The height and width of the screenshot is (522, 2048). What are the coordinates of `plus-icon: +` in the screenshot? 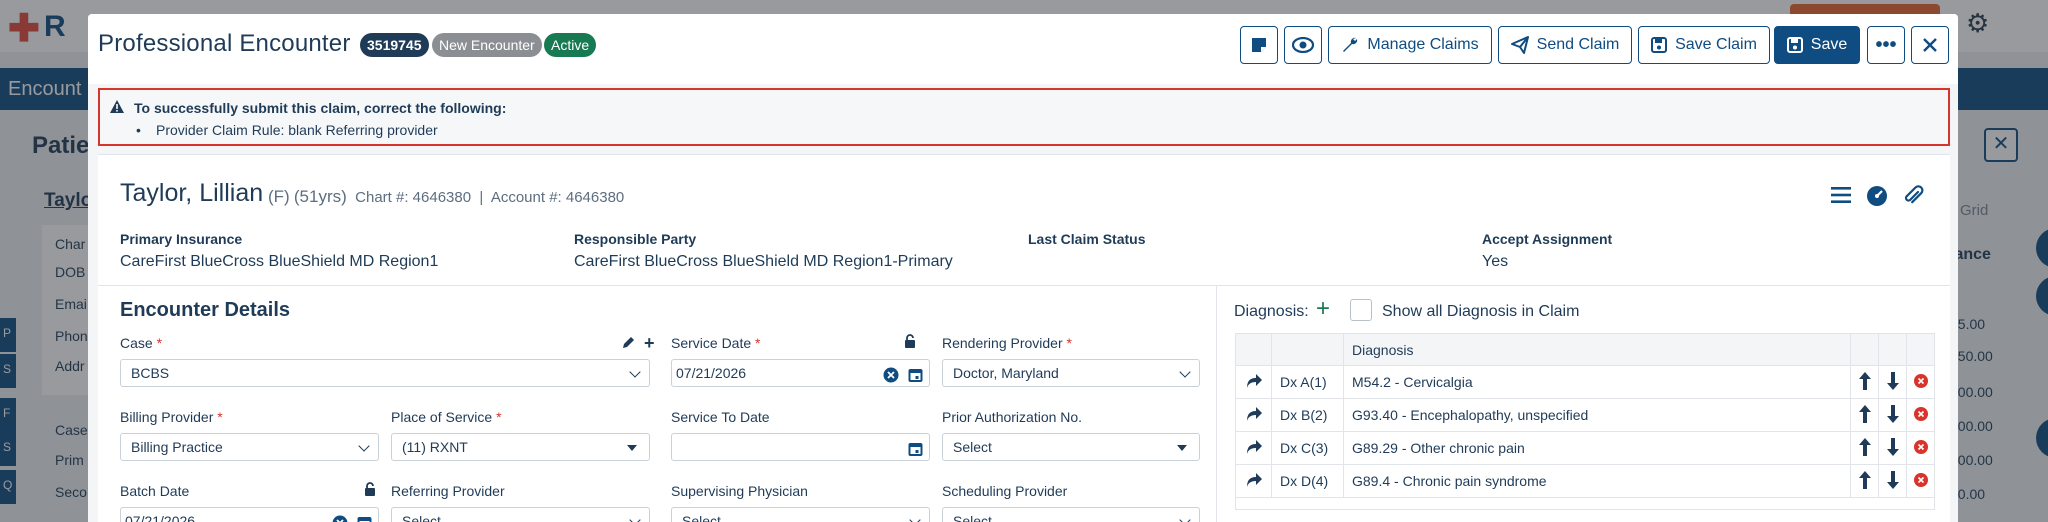 It's located at (649, 343).